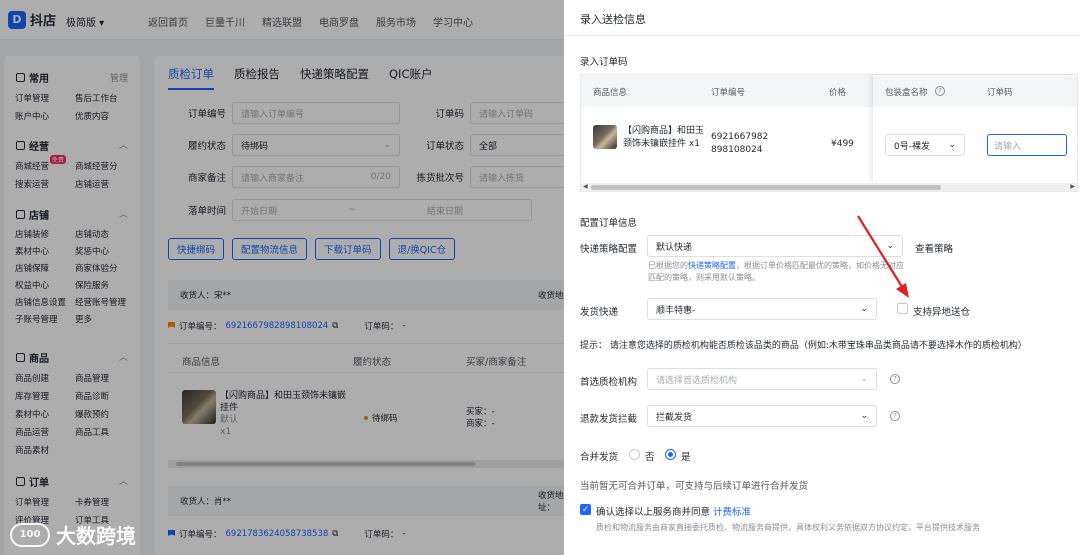 This screenshot has width=1080, height=555. Describe the element at coordinates (775, 246) in the screenshot. I see `strategy-select: 默认快递 ⌄` at that location.